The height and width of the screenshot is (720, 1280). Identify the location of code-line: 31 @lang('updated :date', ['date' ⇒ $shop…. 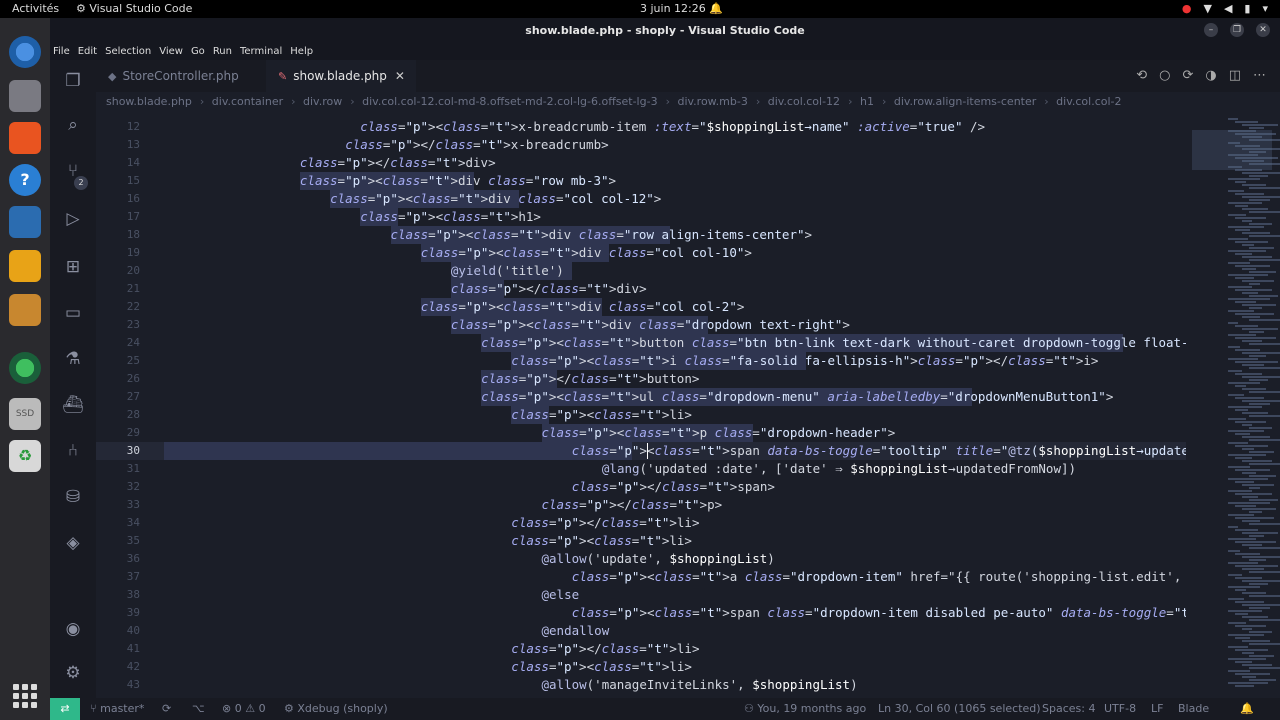
(641, 469).